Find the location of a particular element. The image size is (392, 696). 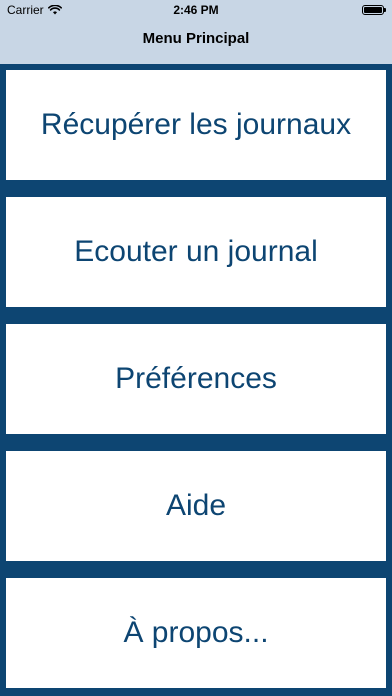

battery-fill is located at coordinates (373, 10).